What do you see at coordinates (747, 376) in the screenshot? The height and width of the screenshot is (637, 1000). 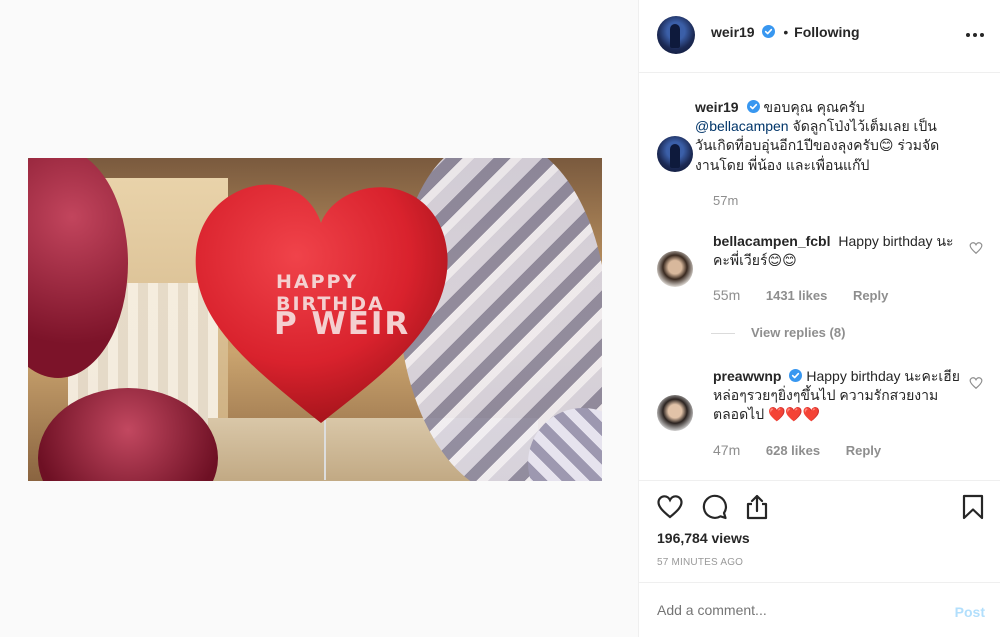 I see `comment-username: preawwnp` at bounding box center [747, 376].